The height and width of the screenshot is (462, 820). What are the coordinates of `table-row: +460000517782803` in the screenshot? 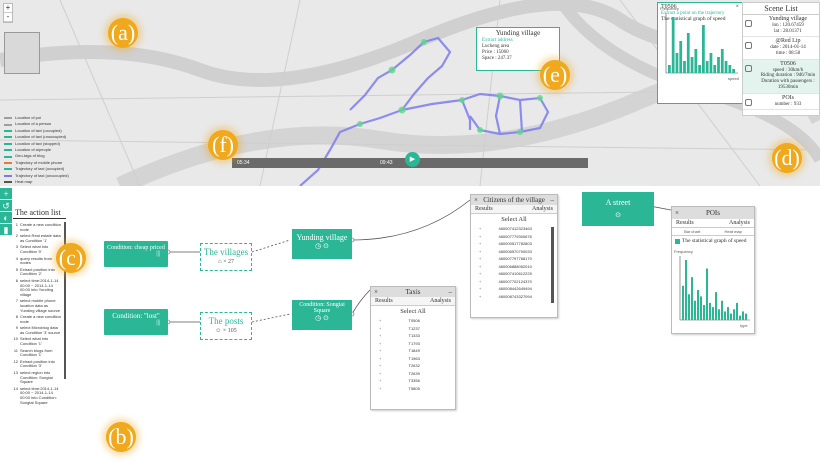 It's located at (514, 244).